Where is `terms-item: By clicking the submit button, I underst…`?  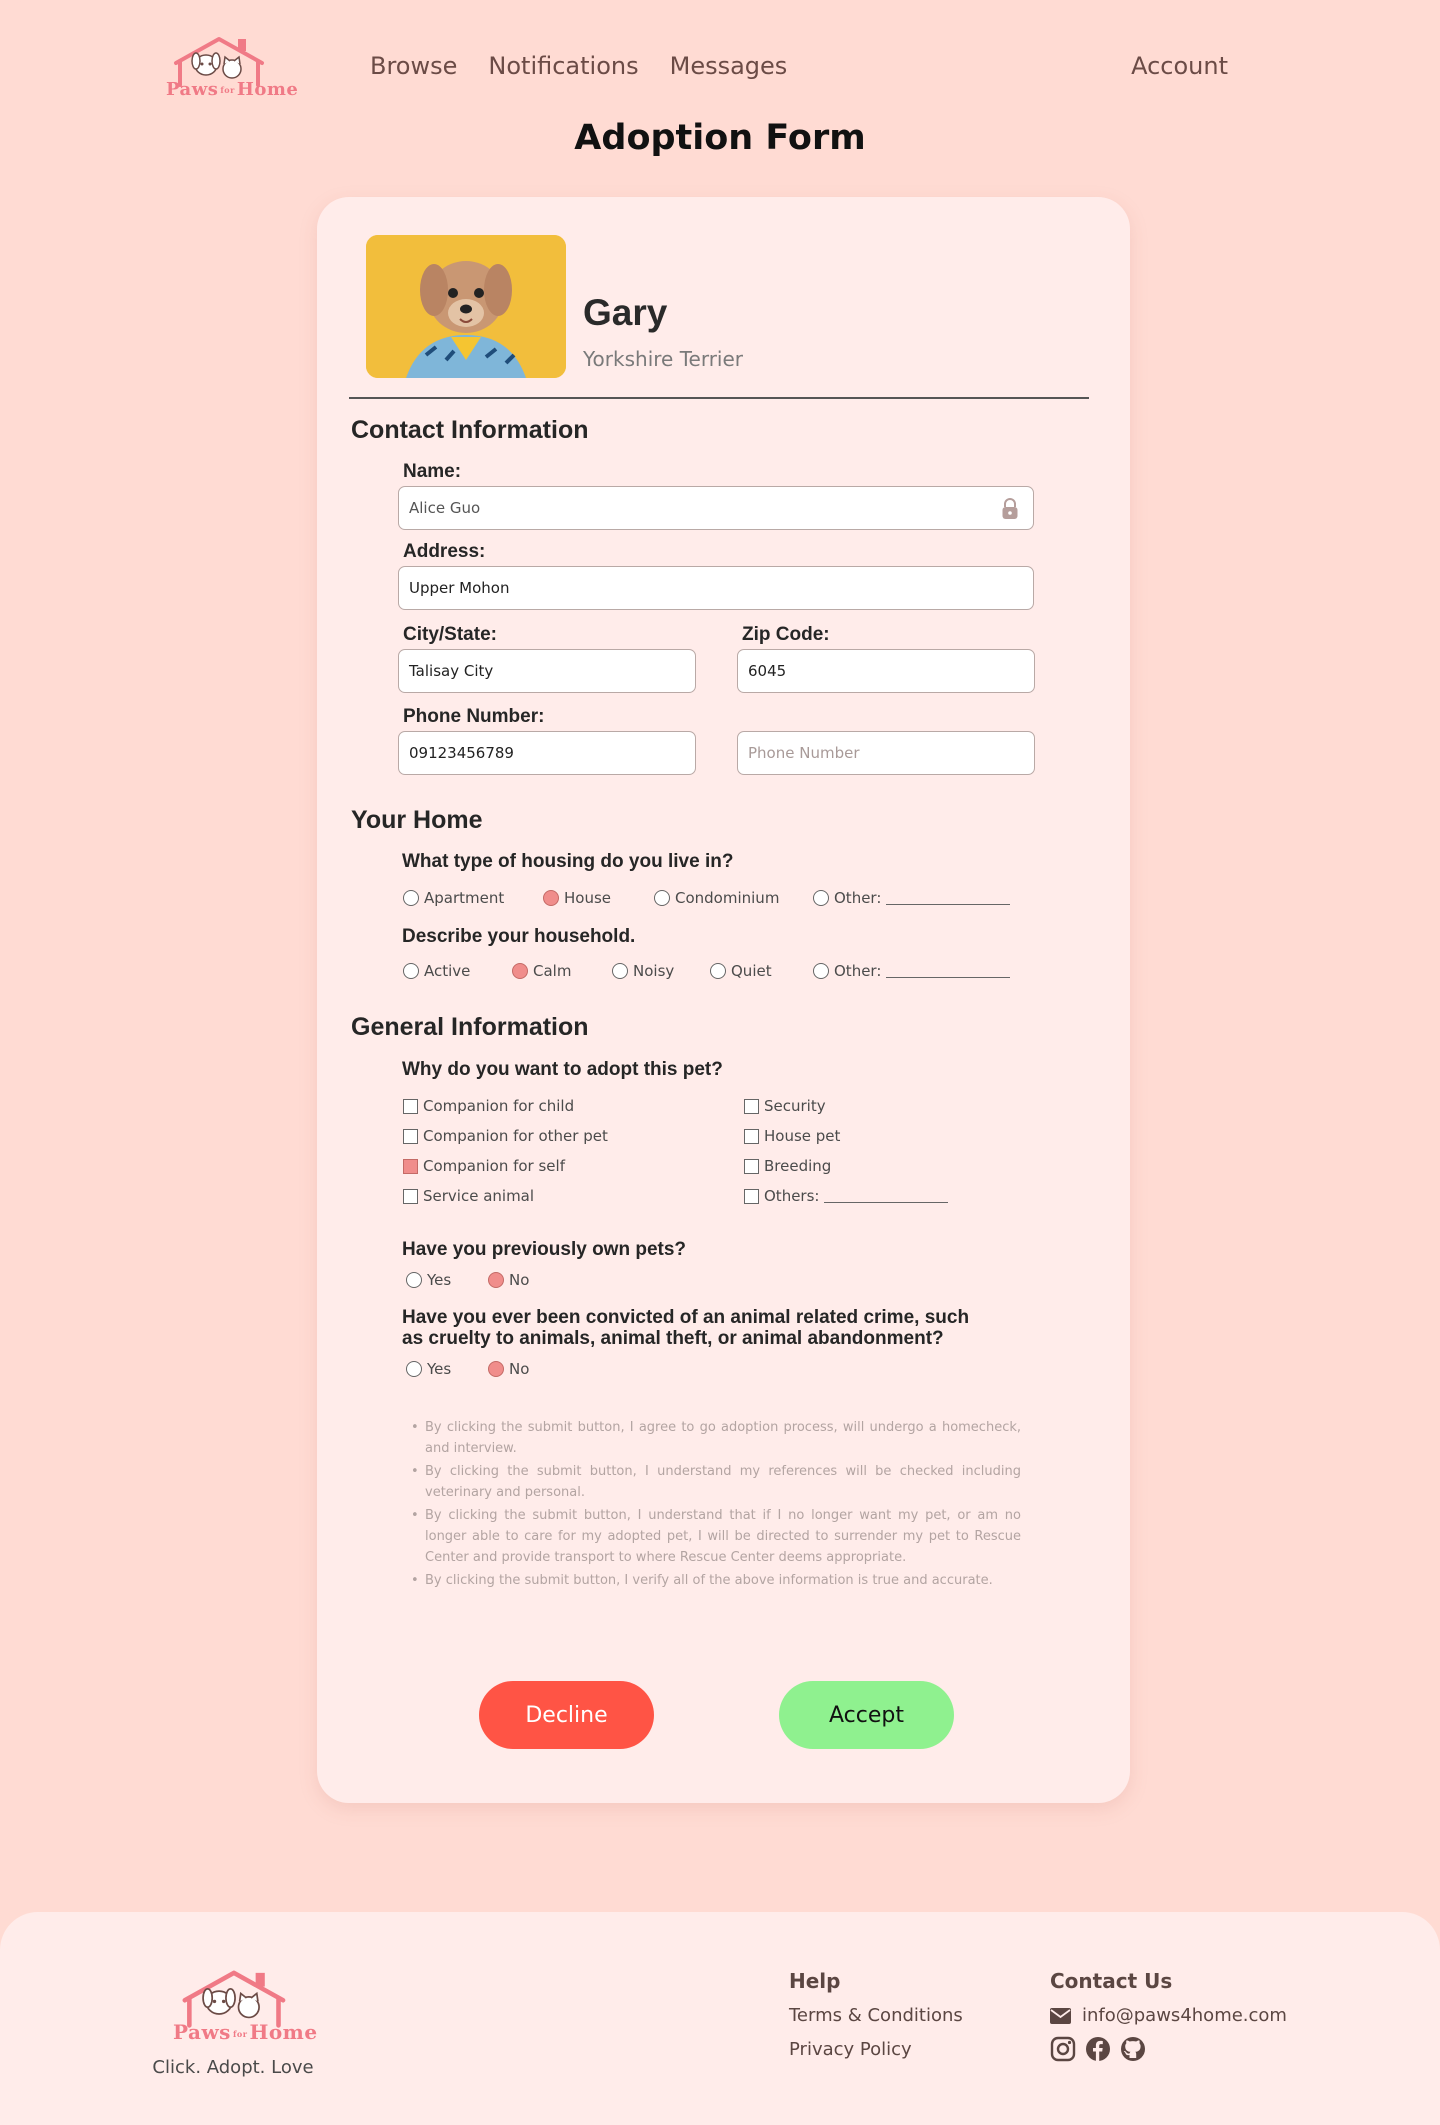 terms-item: By clicking the submit button, I underst… is located at coordinates (716, 1482).